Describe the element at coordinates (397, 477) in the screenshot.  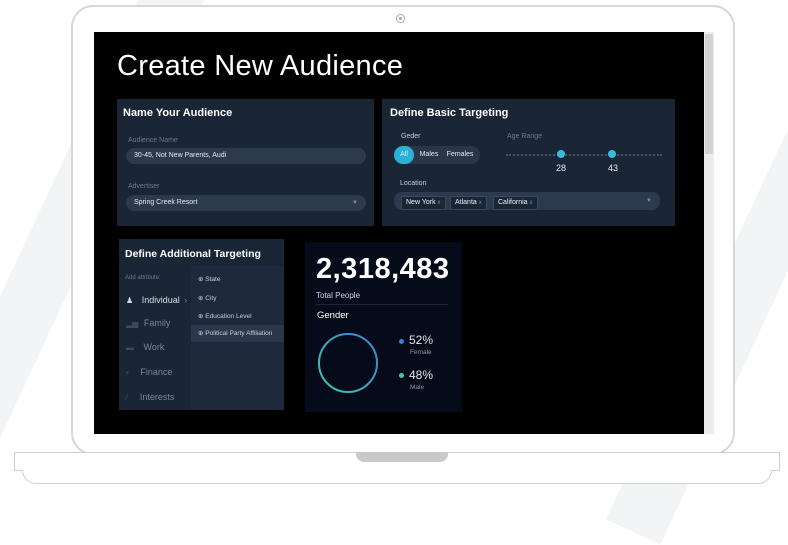
I see `laptop-base-bottom` at that location.